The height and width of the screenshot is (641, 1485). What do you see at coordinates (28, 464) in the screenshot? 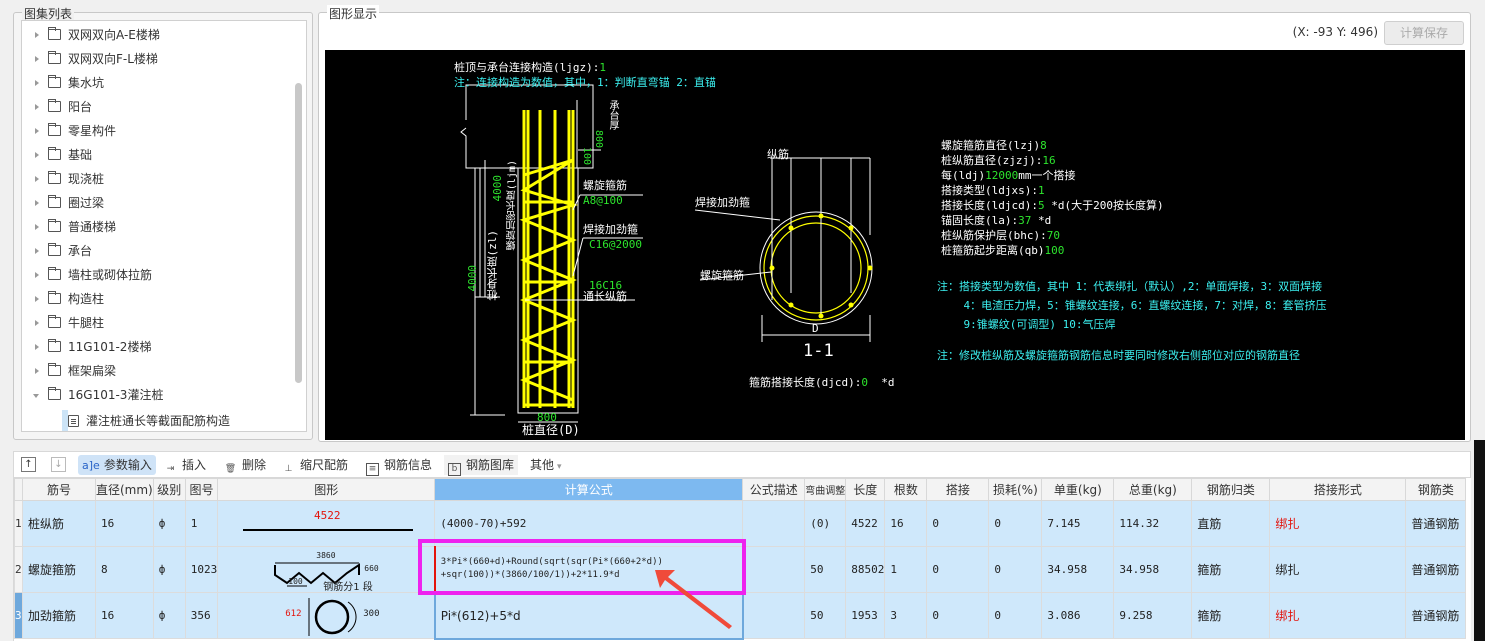
I see `move-up-button: ↑` at bounding box center [28, 464].